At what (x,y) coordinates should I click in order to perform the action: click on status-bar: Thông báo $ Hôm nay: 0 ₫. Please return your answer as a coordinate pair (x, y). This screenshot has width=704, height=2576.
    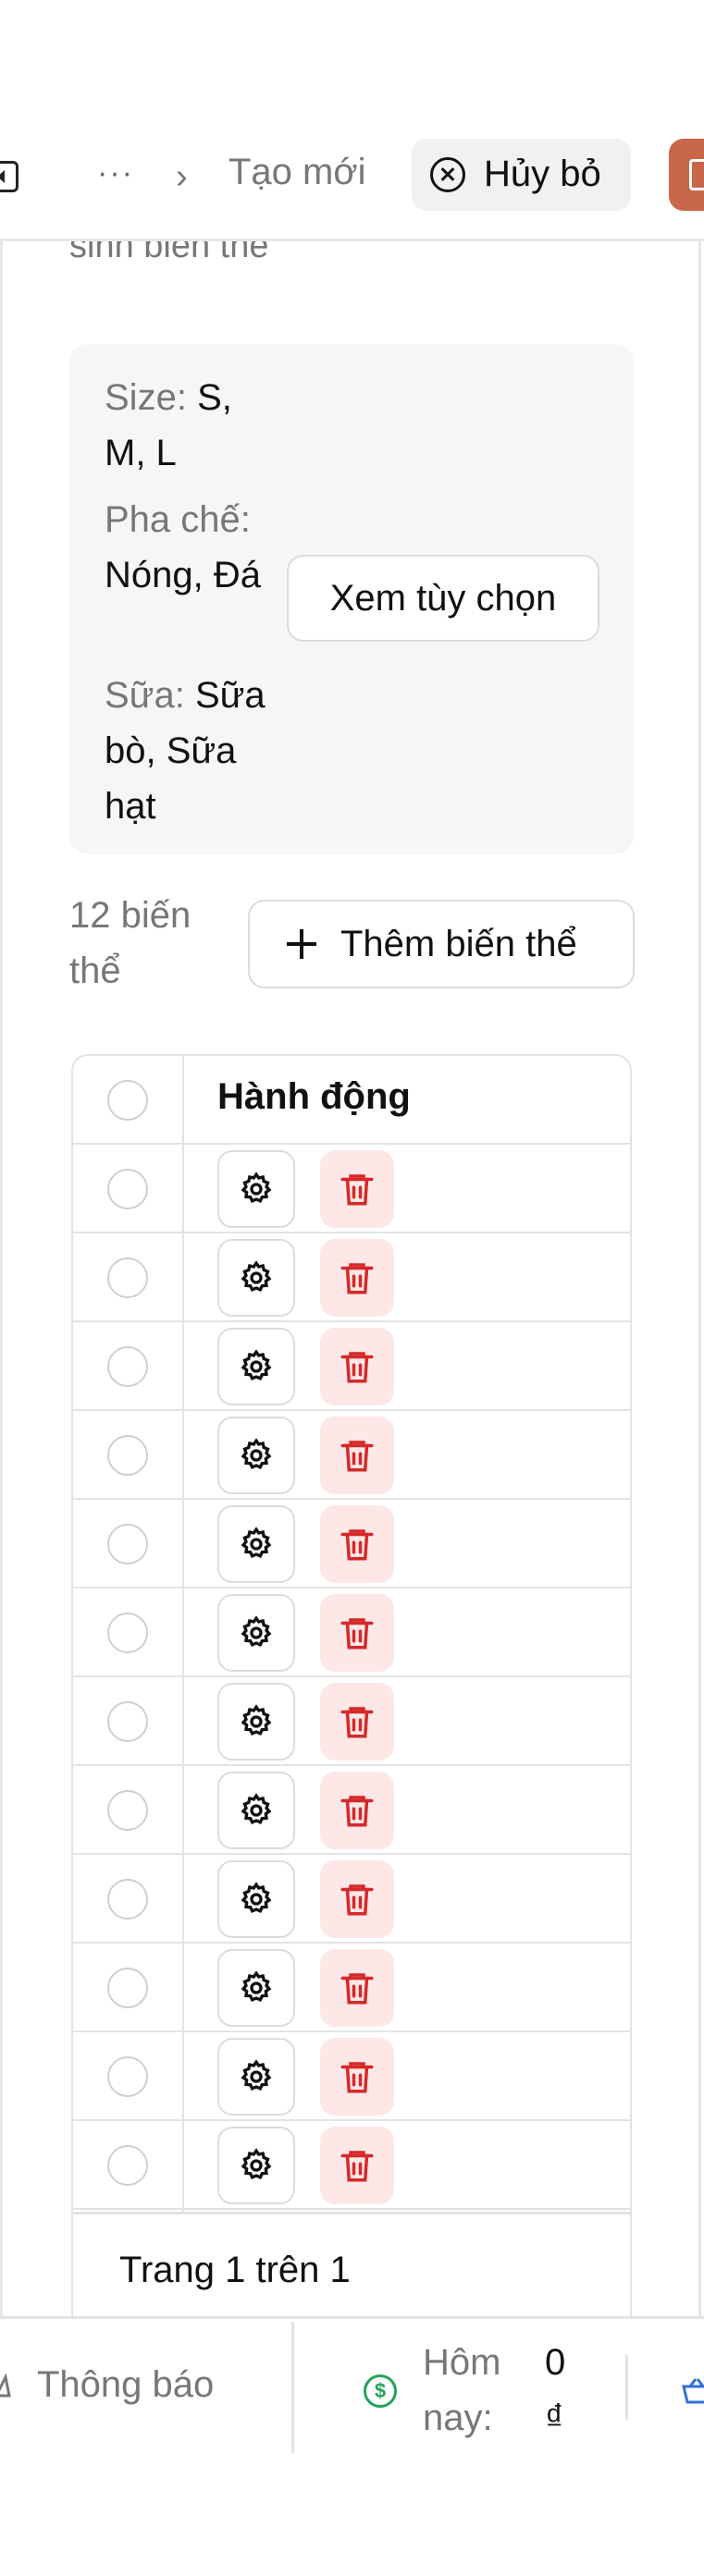
    Looking at the image, I should click on (352, 2446).